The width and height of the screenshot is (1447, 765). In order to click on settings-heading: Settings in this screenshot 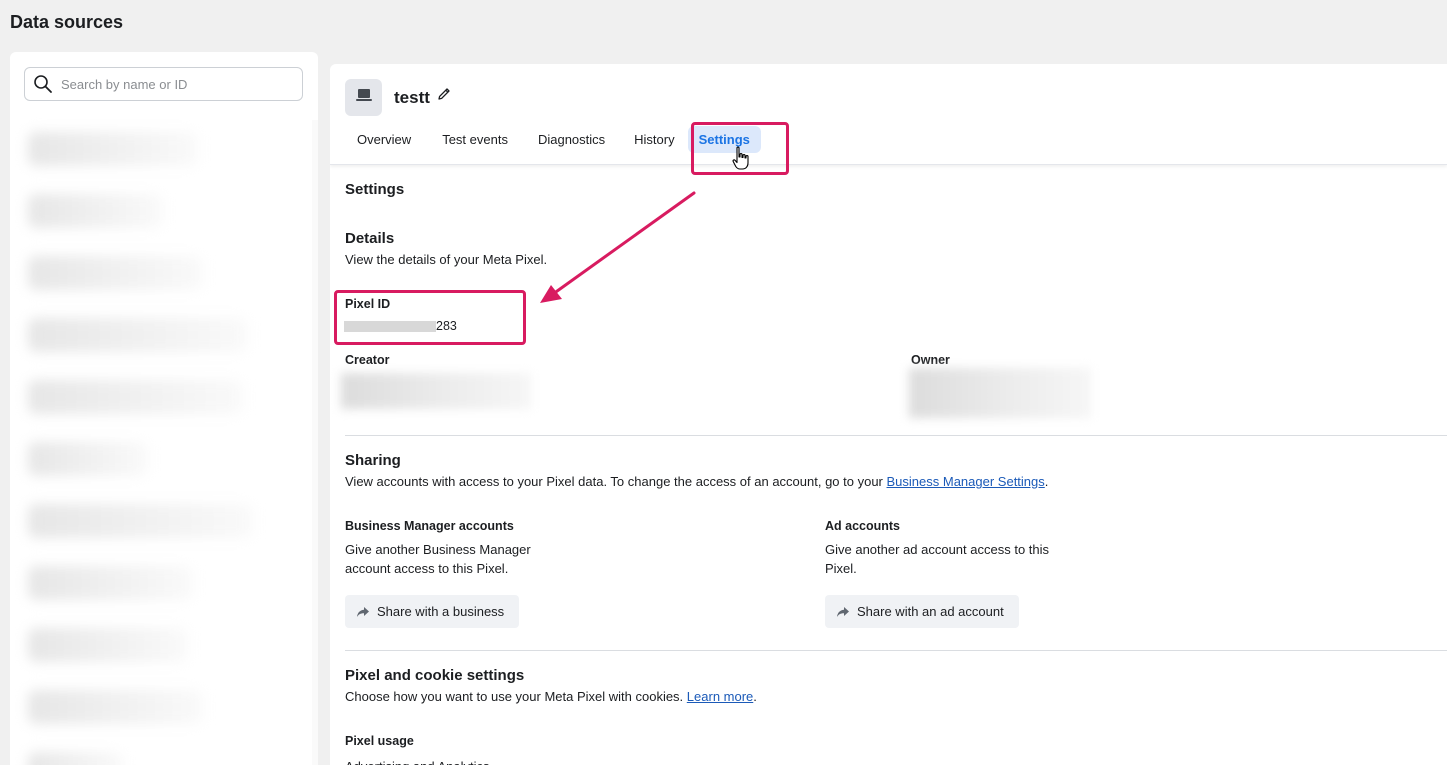, I will do `click(375, 189)`.